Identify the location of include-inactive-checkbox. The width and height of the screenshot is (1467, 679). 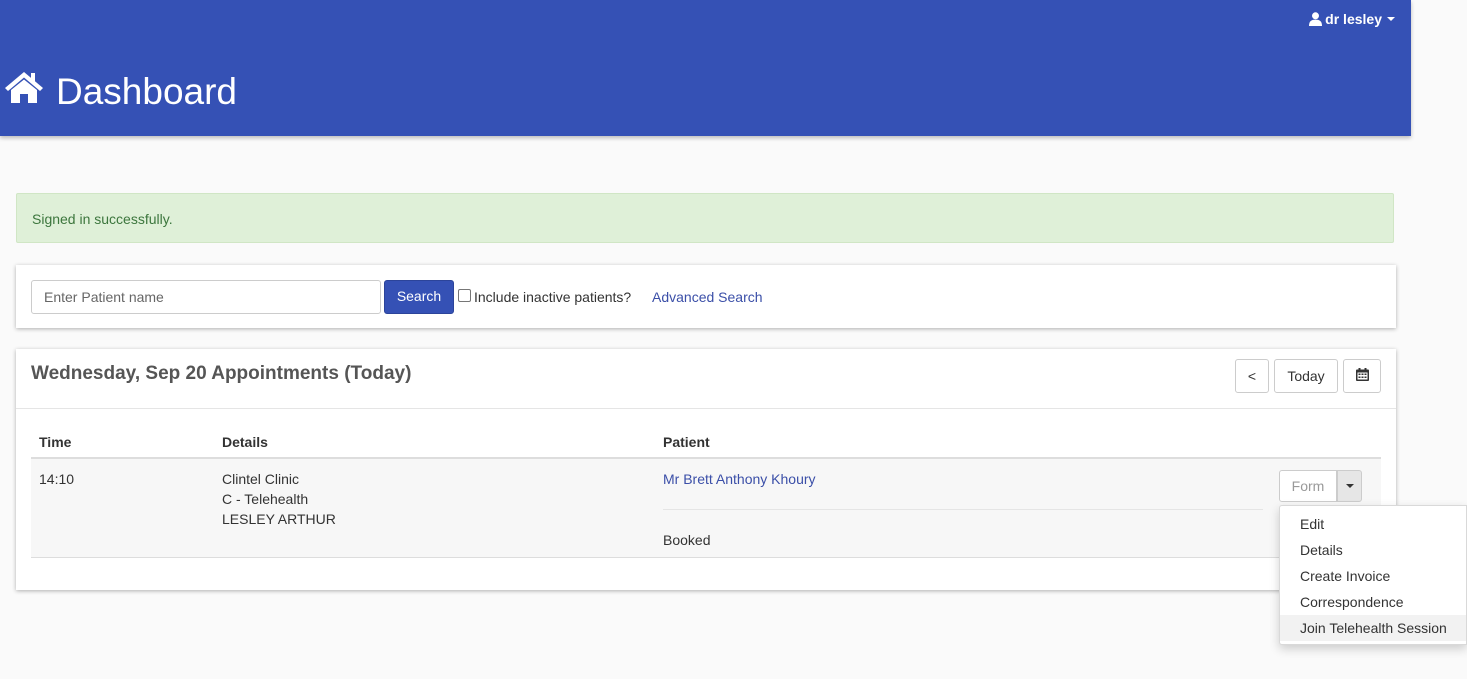
(464, 295).